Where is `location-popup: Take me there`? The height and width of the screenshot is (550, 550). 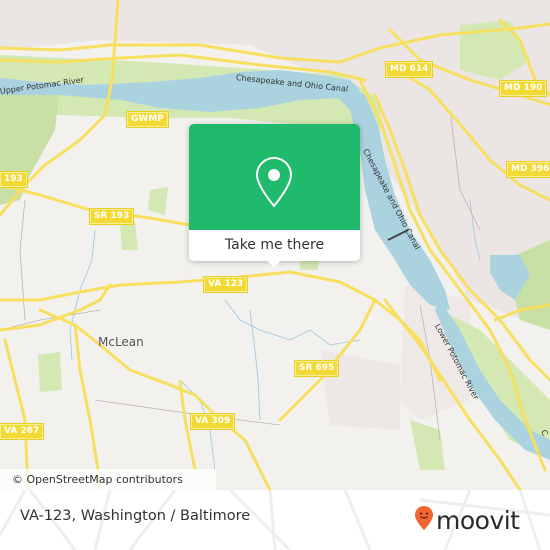 location-popup: Take me there is located at coordinates (274, 196).